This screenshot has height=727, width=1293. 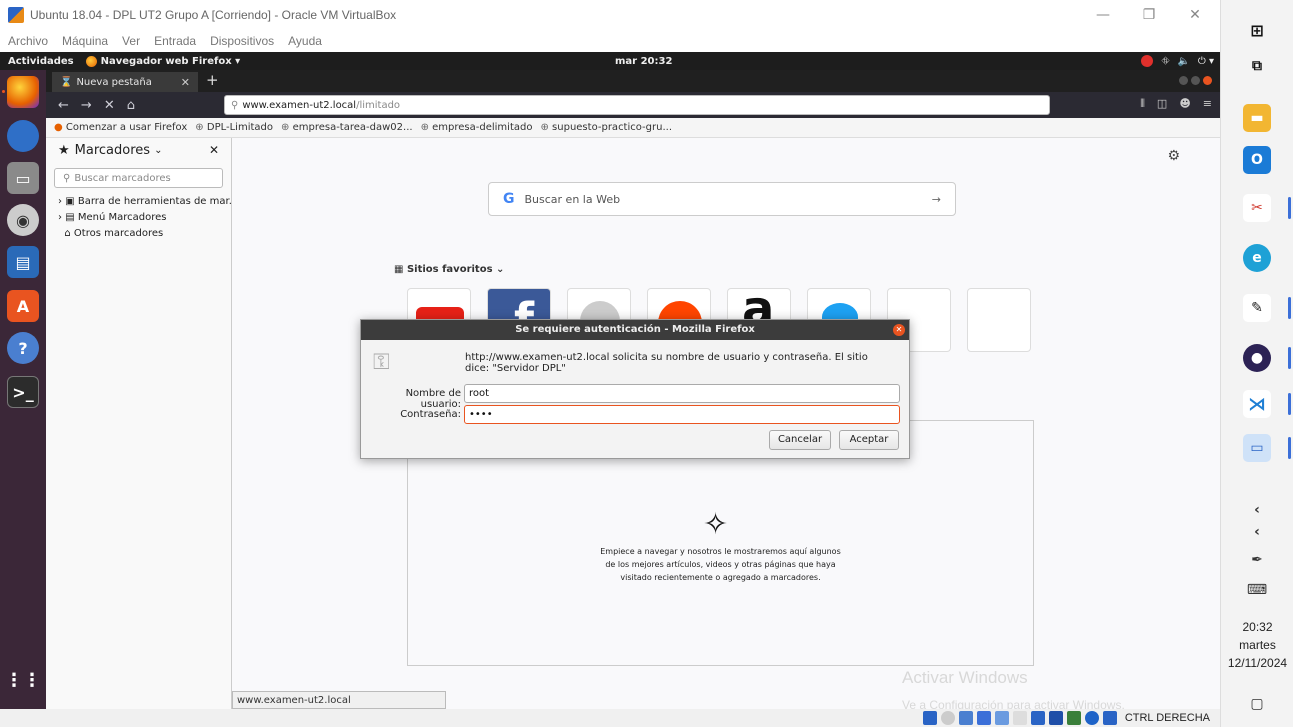 What do you see at coordinates (86, 105) in the screenshot?
I see `forward-icon: →` at bounding box center [86, 105].